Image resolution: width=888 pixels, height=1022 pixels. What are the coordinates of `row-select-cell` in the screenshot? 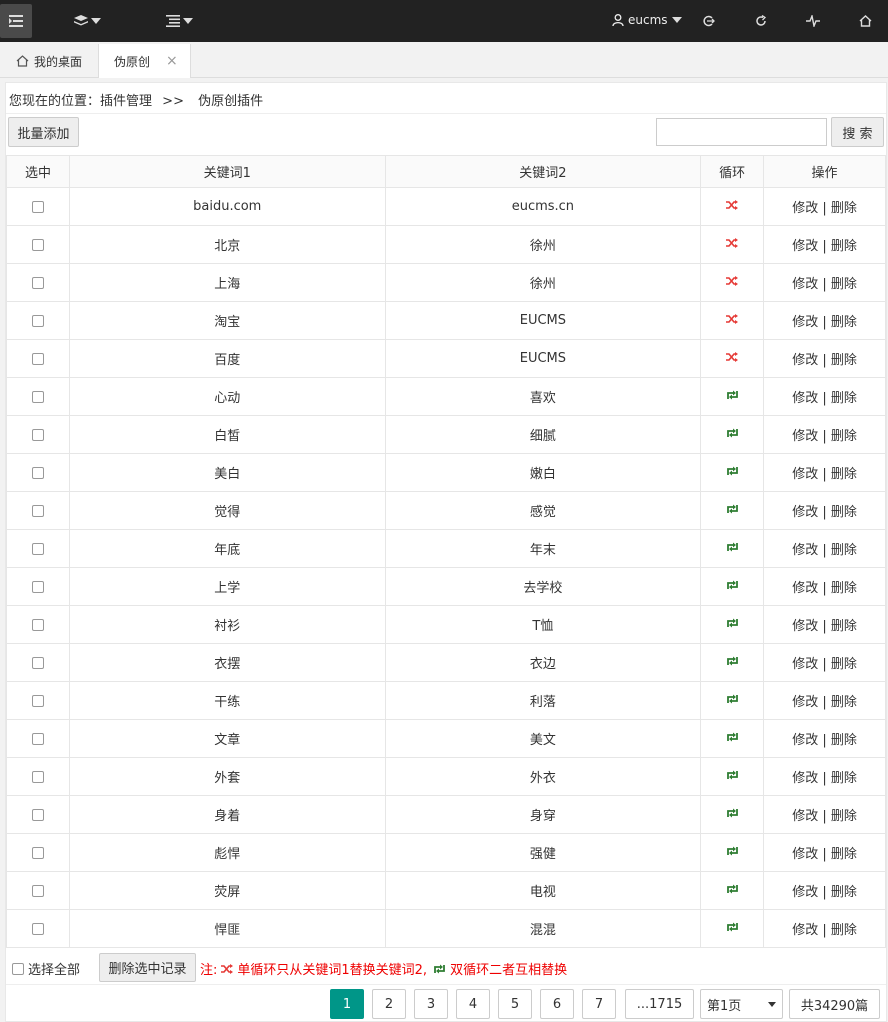 It's located at (38, 776).